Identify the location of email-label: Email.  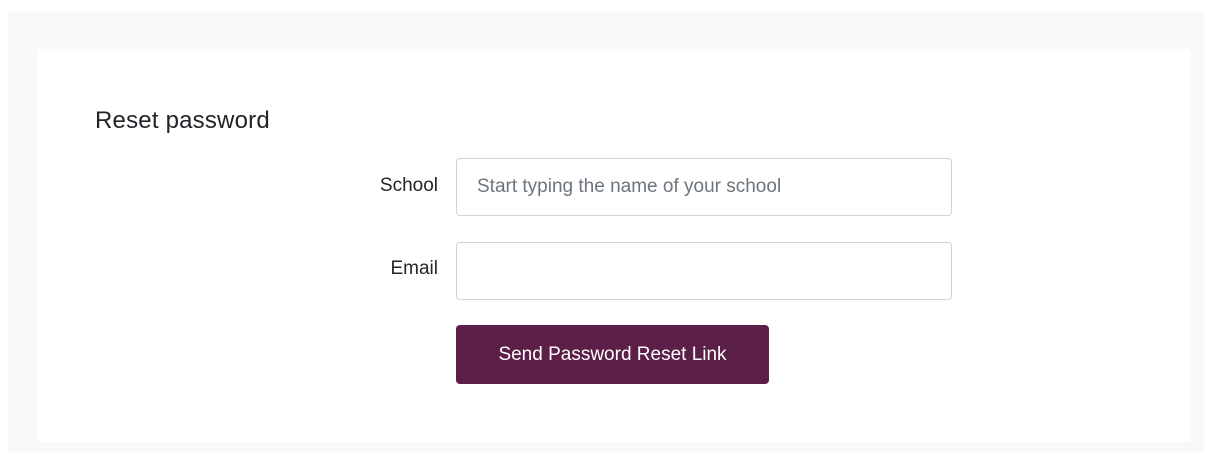
(414, 268).